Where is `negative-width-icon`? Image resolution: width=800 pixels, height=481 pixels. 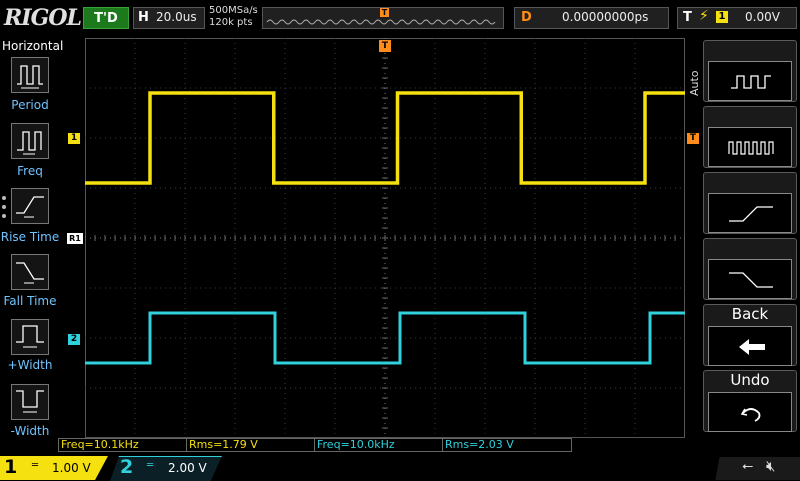
negative-width-icon is located at coordinates (30, 401).